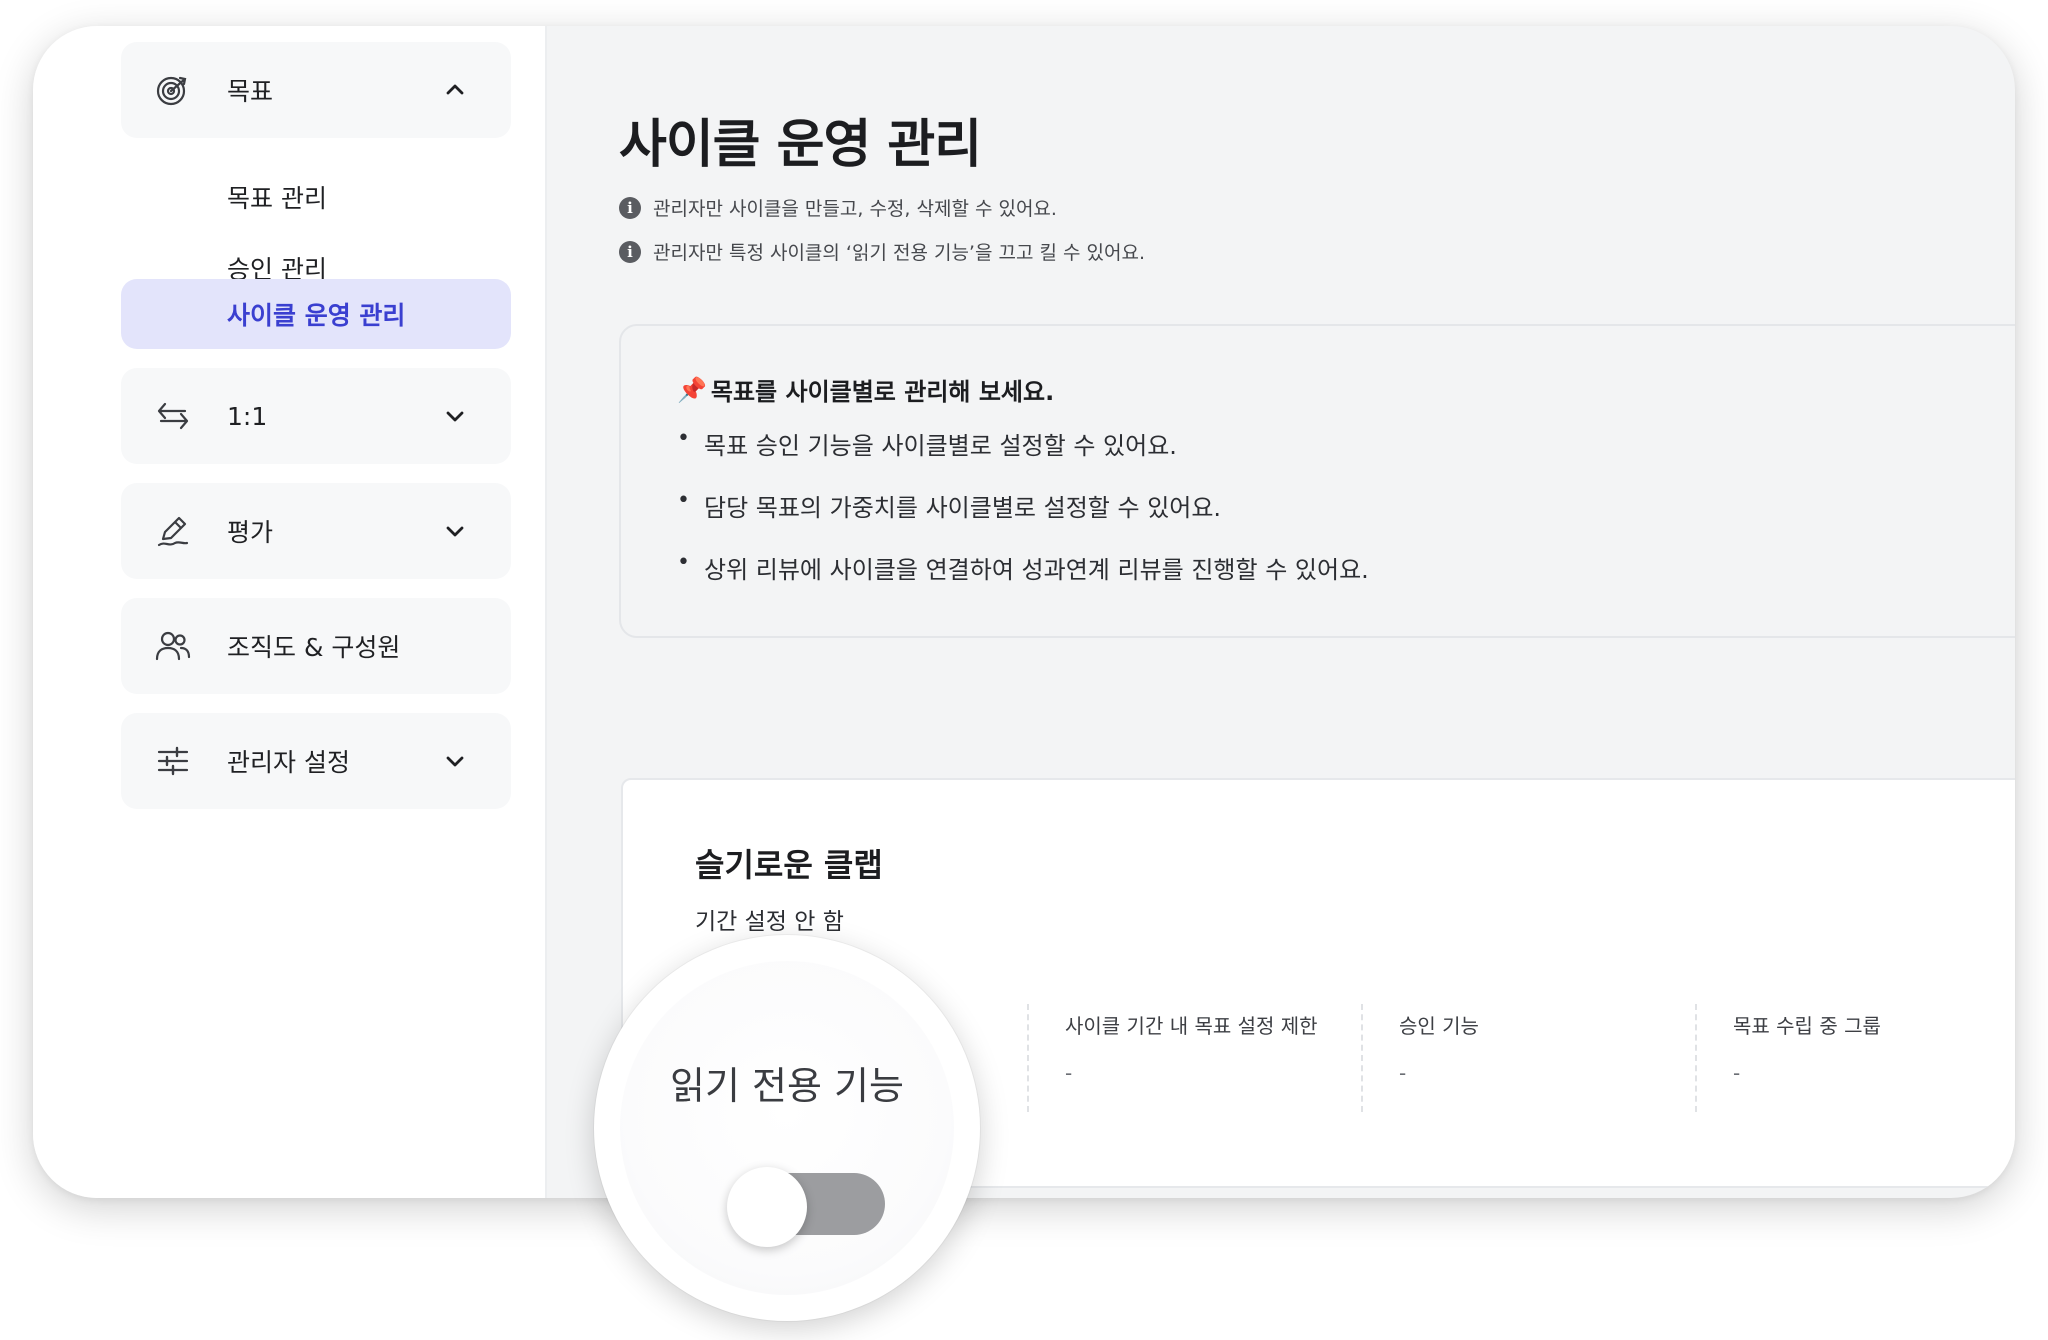 This screenshot has height=1340, width=2048. I want to click on zoom-inner: 읽기 전용 기능, so click(787, 1128).